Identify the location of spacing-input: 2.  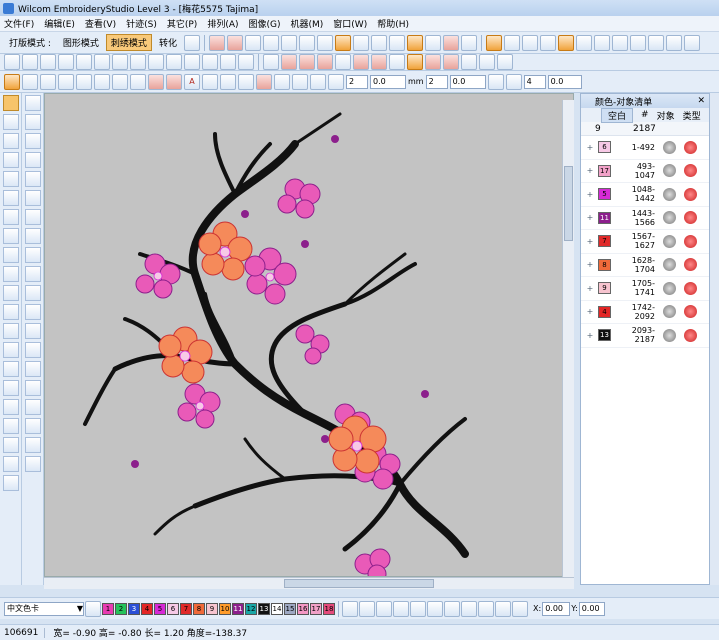
(357, 81).